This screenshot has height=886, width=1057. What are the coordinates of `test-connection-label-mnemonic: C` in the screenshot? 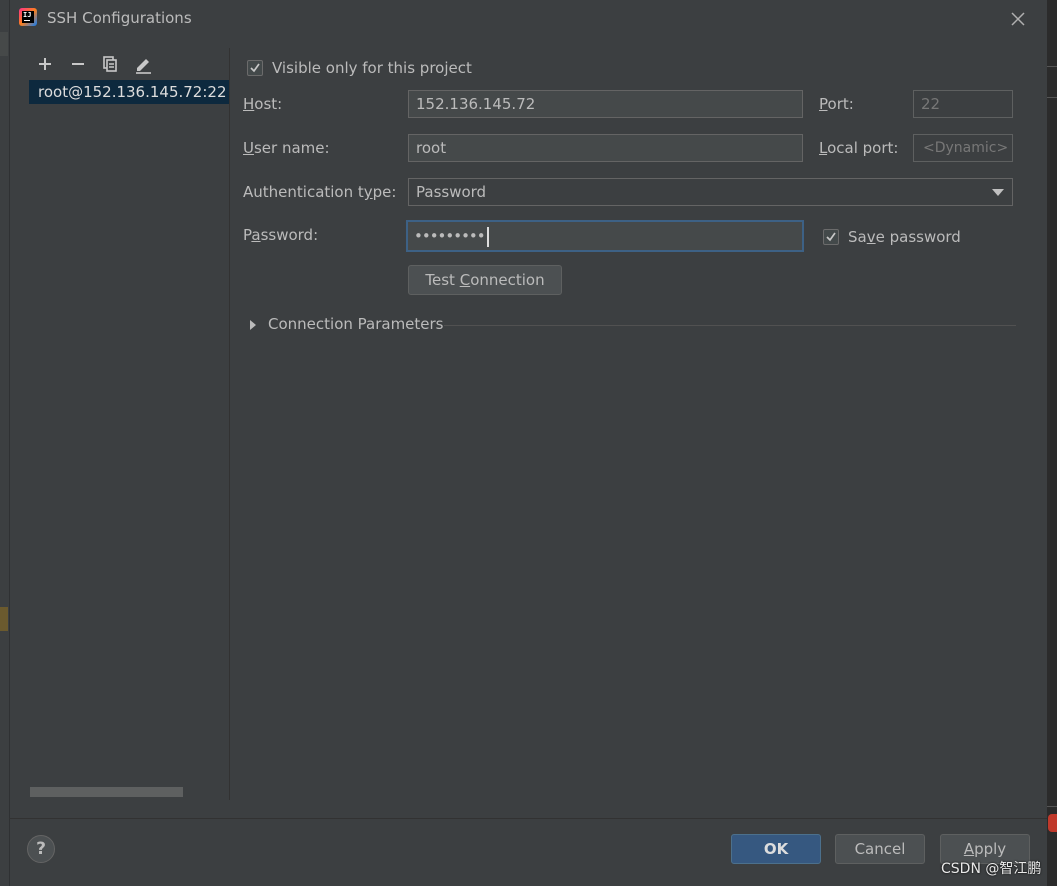 It's located at (465, 280).